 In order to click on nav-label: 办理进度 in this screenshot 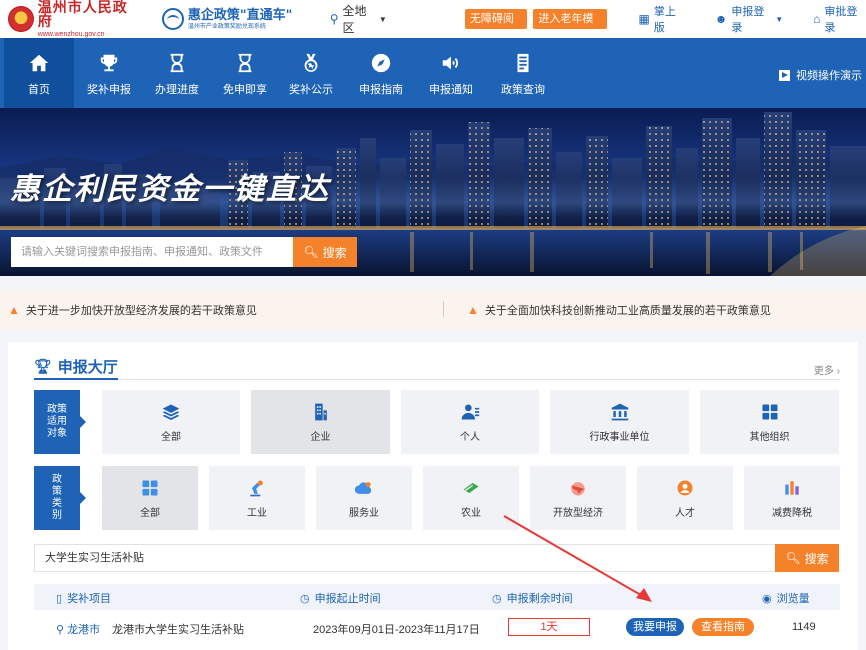, I will do `click(177, 89)`.